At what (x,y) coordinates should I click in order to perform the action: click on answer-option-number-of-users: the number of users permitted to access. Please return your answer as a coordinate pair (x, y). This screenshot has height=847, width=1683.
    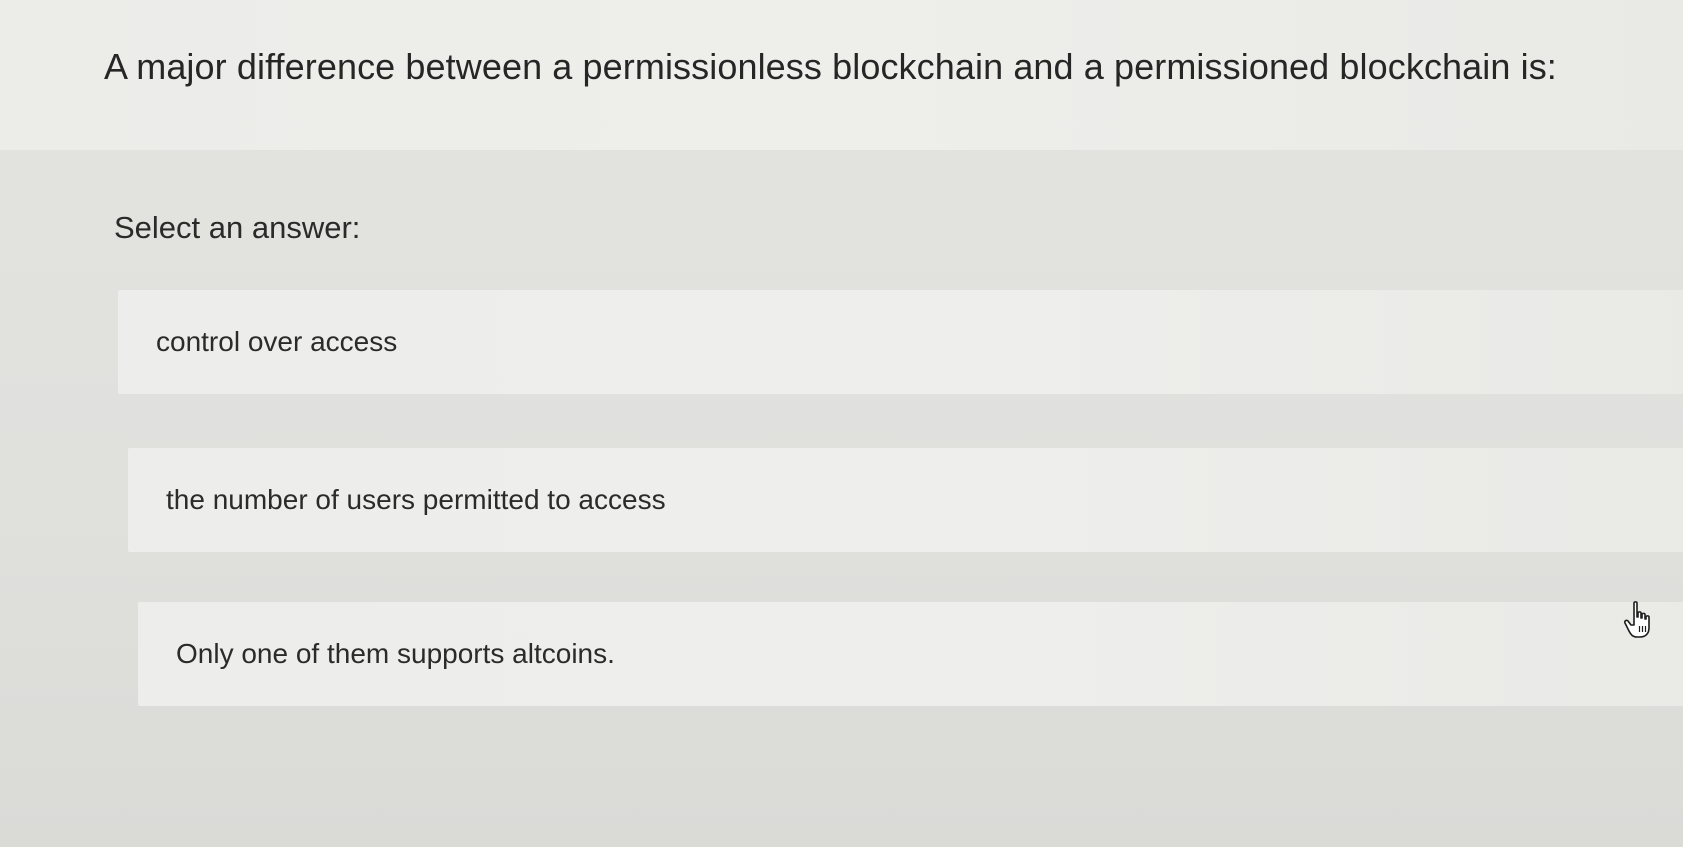
    Looking at the image, I should click on (905, 500).